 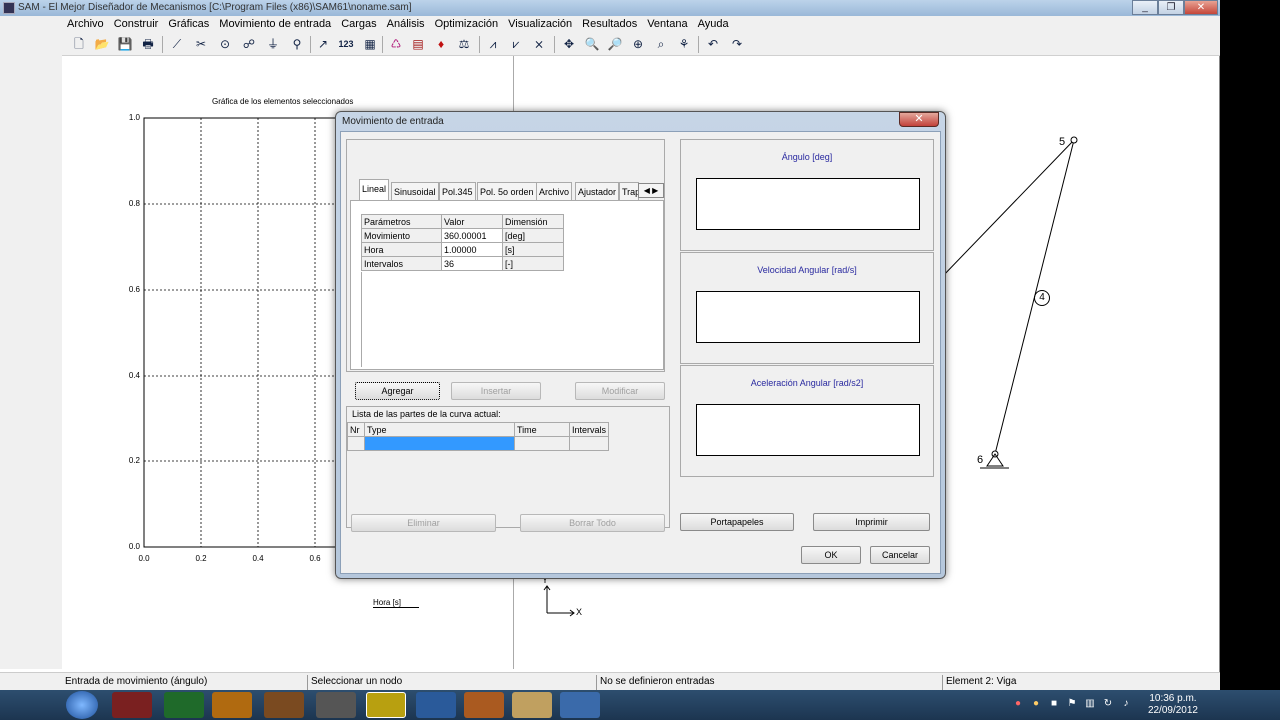 I want to click on taskbar-sam-active-icon, so click(x=386, y=705).